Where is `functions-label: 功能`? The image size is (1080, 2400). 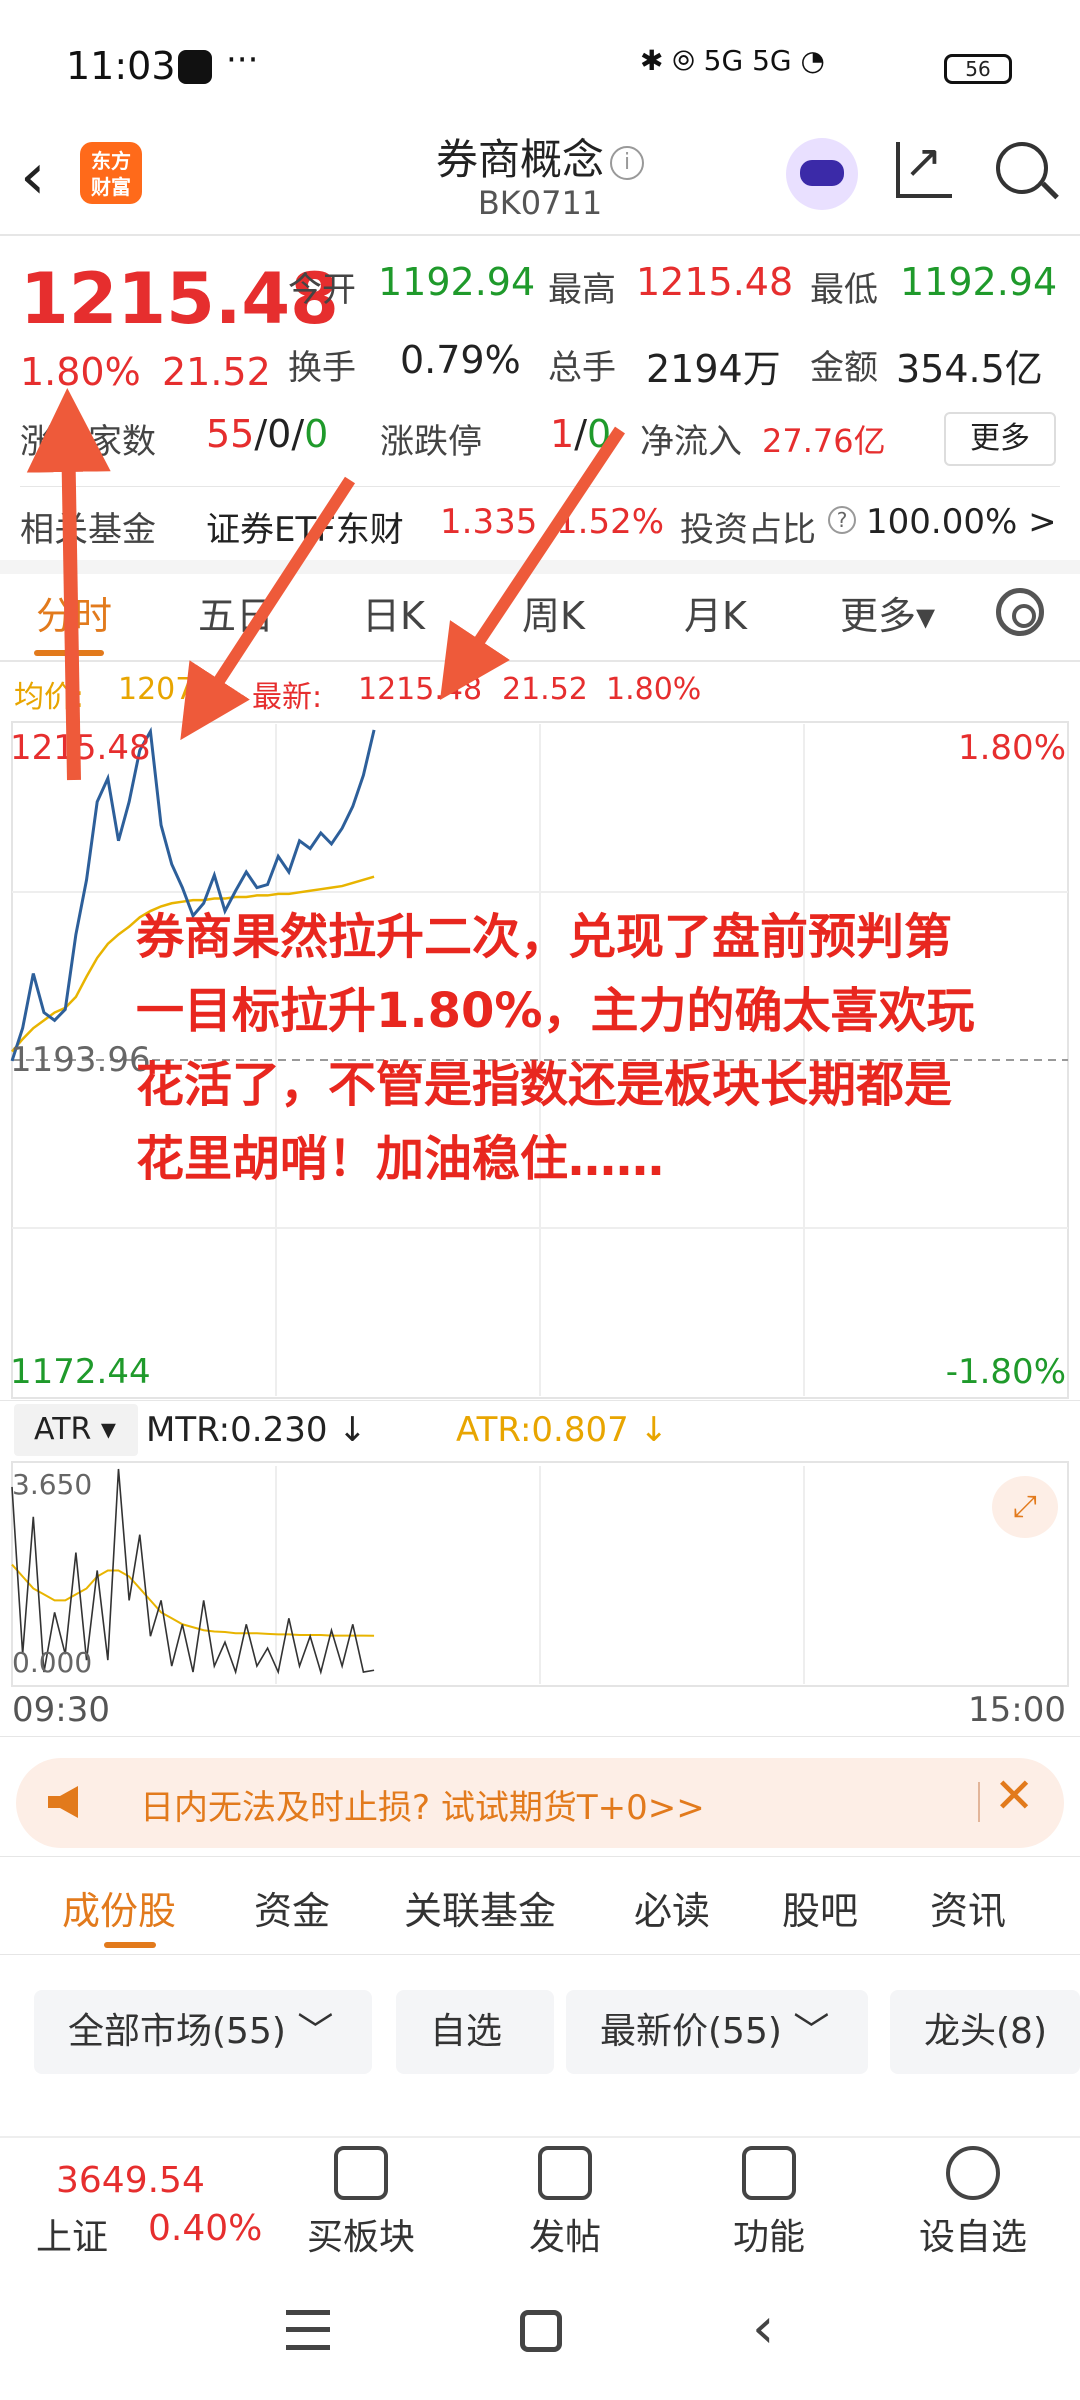
functions-label: 功能 is located at coordinates (768, 2237).